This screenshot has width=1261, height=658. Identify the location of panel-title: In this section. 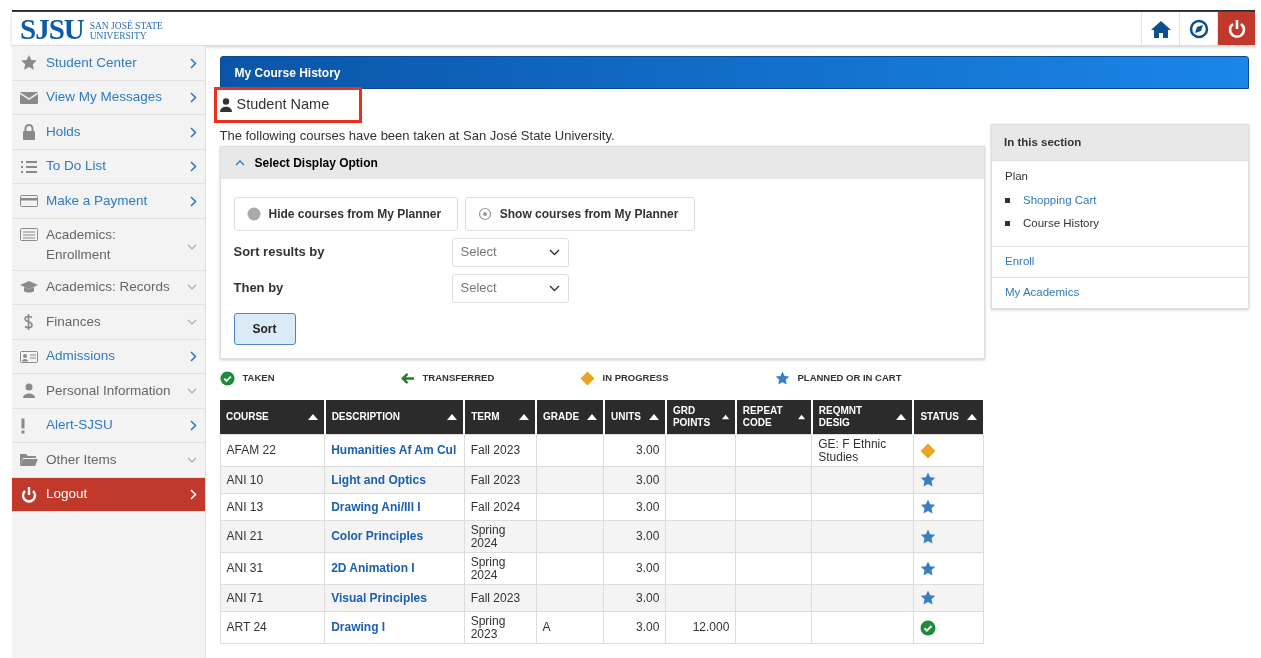
(1120, 143).